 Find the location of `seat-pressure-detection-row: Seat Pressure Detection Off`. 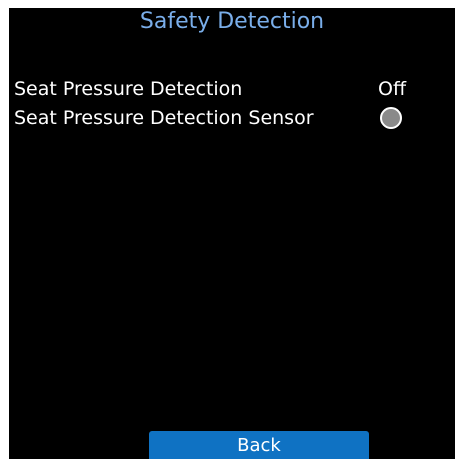

seat-pressure-detection-row: Seat Pressure Detection Off is located at coordinates (229, 89).